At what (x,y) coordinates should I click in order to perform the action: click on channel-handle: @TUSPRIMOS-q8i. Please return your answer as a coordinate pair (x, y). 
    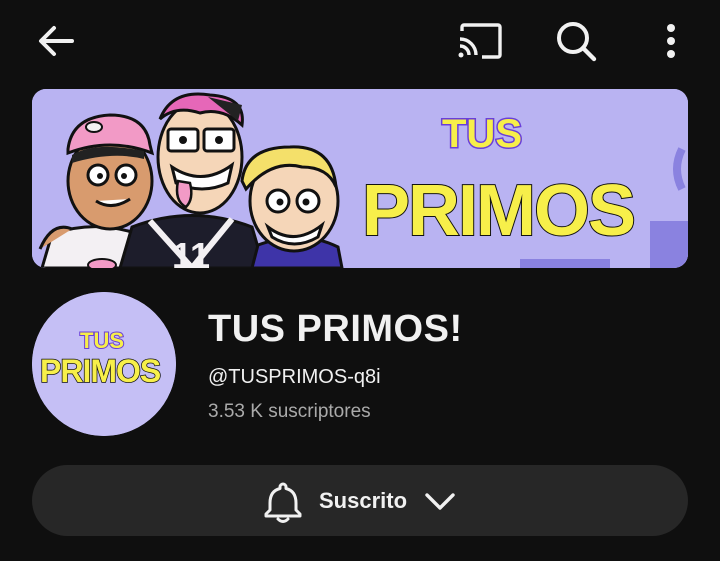
    Looking at the image, I should click on (294, 377).